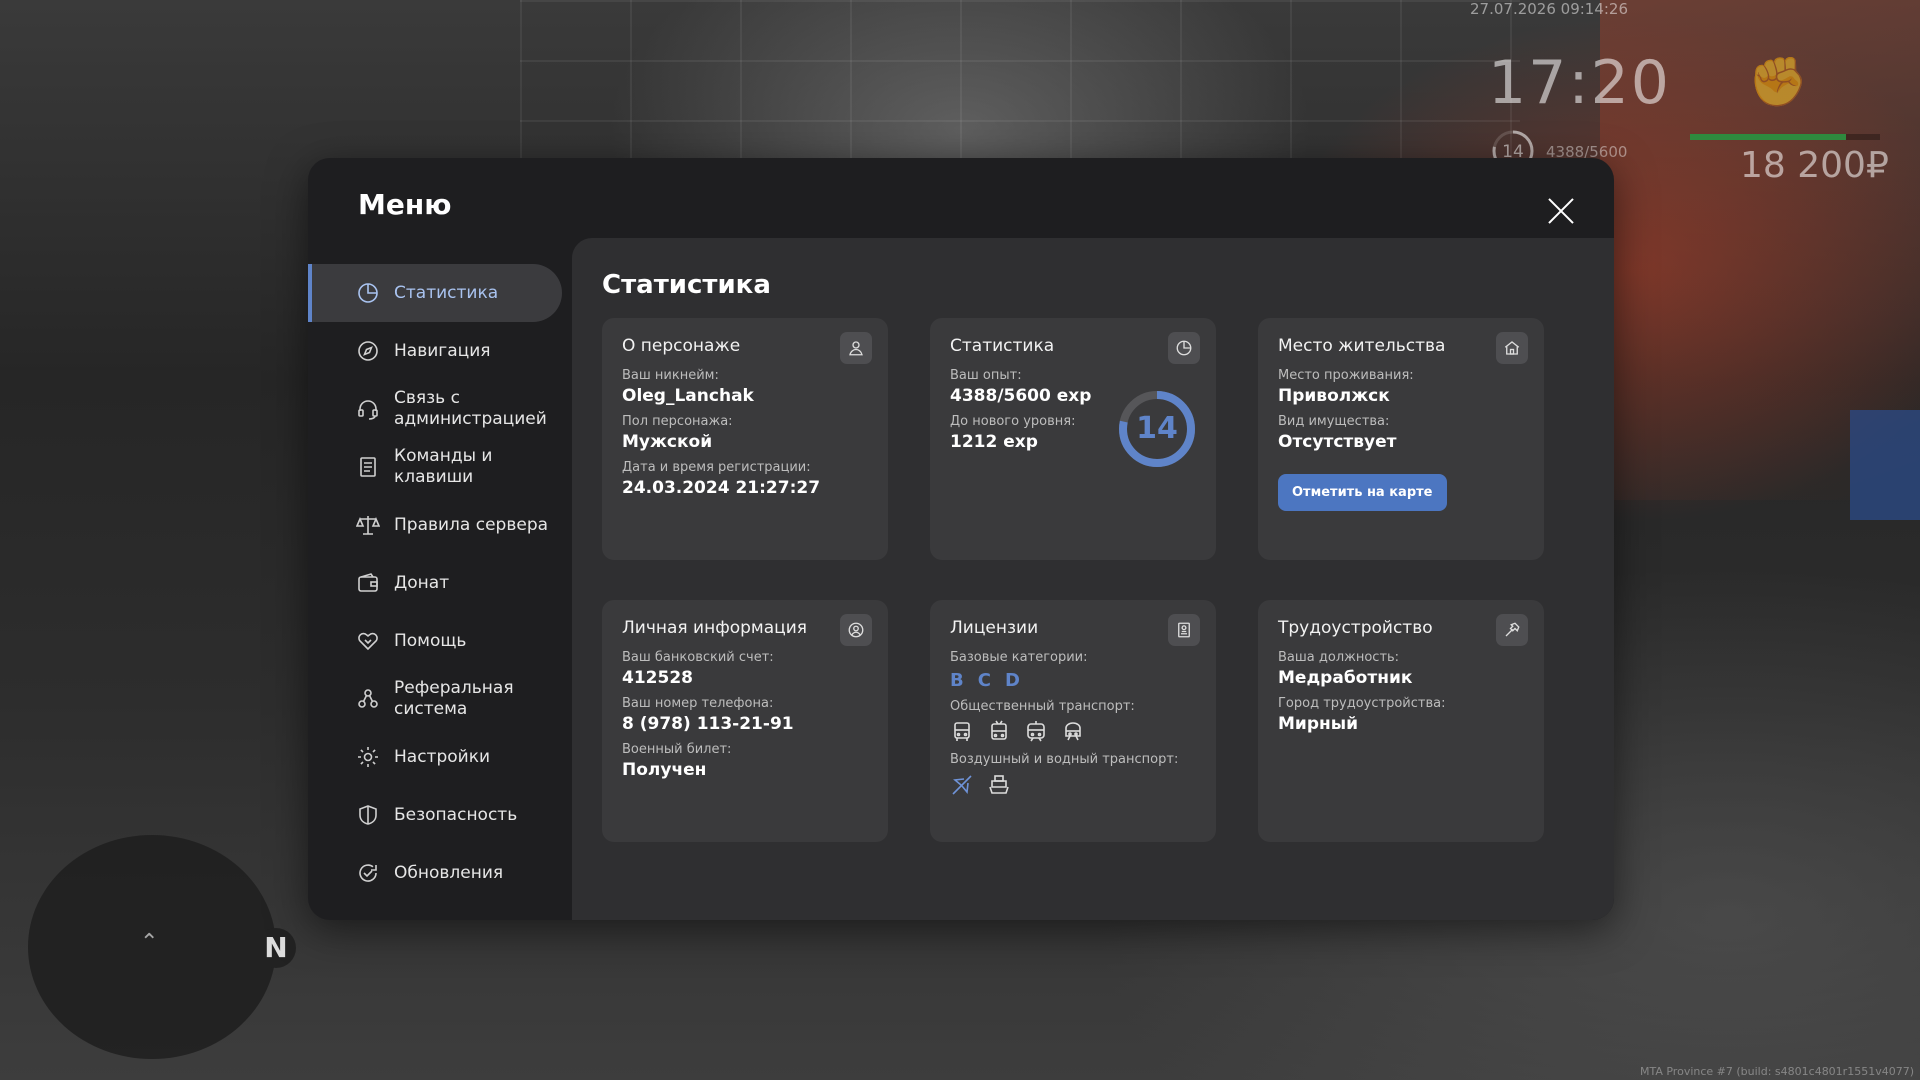 This screenshot has height=1080, width=1920. Describe the element at coordinates (688, 396) in the screenshot. I see `nickname-value: Oleg_Lanchak` at that location.